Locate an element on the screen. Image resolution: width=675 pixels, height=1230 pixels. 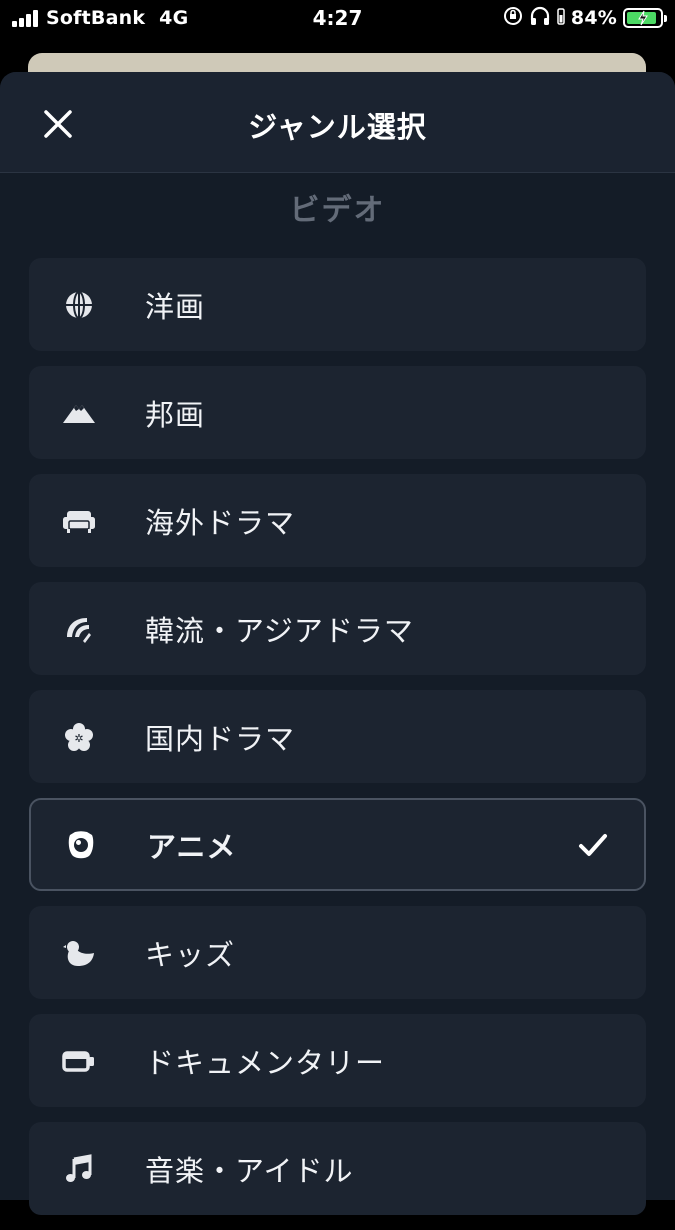
genre-label: 国内ドラマ is located at coordinates (220, 738).